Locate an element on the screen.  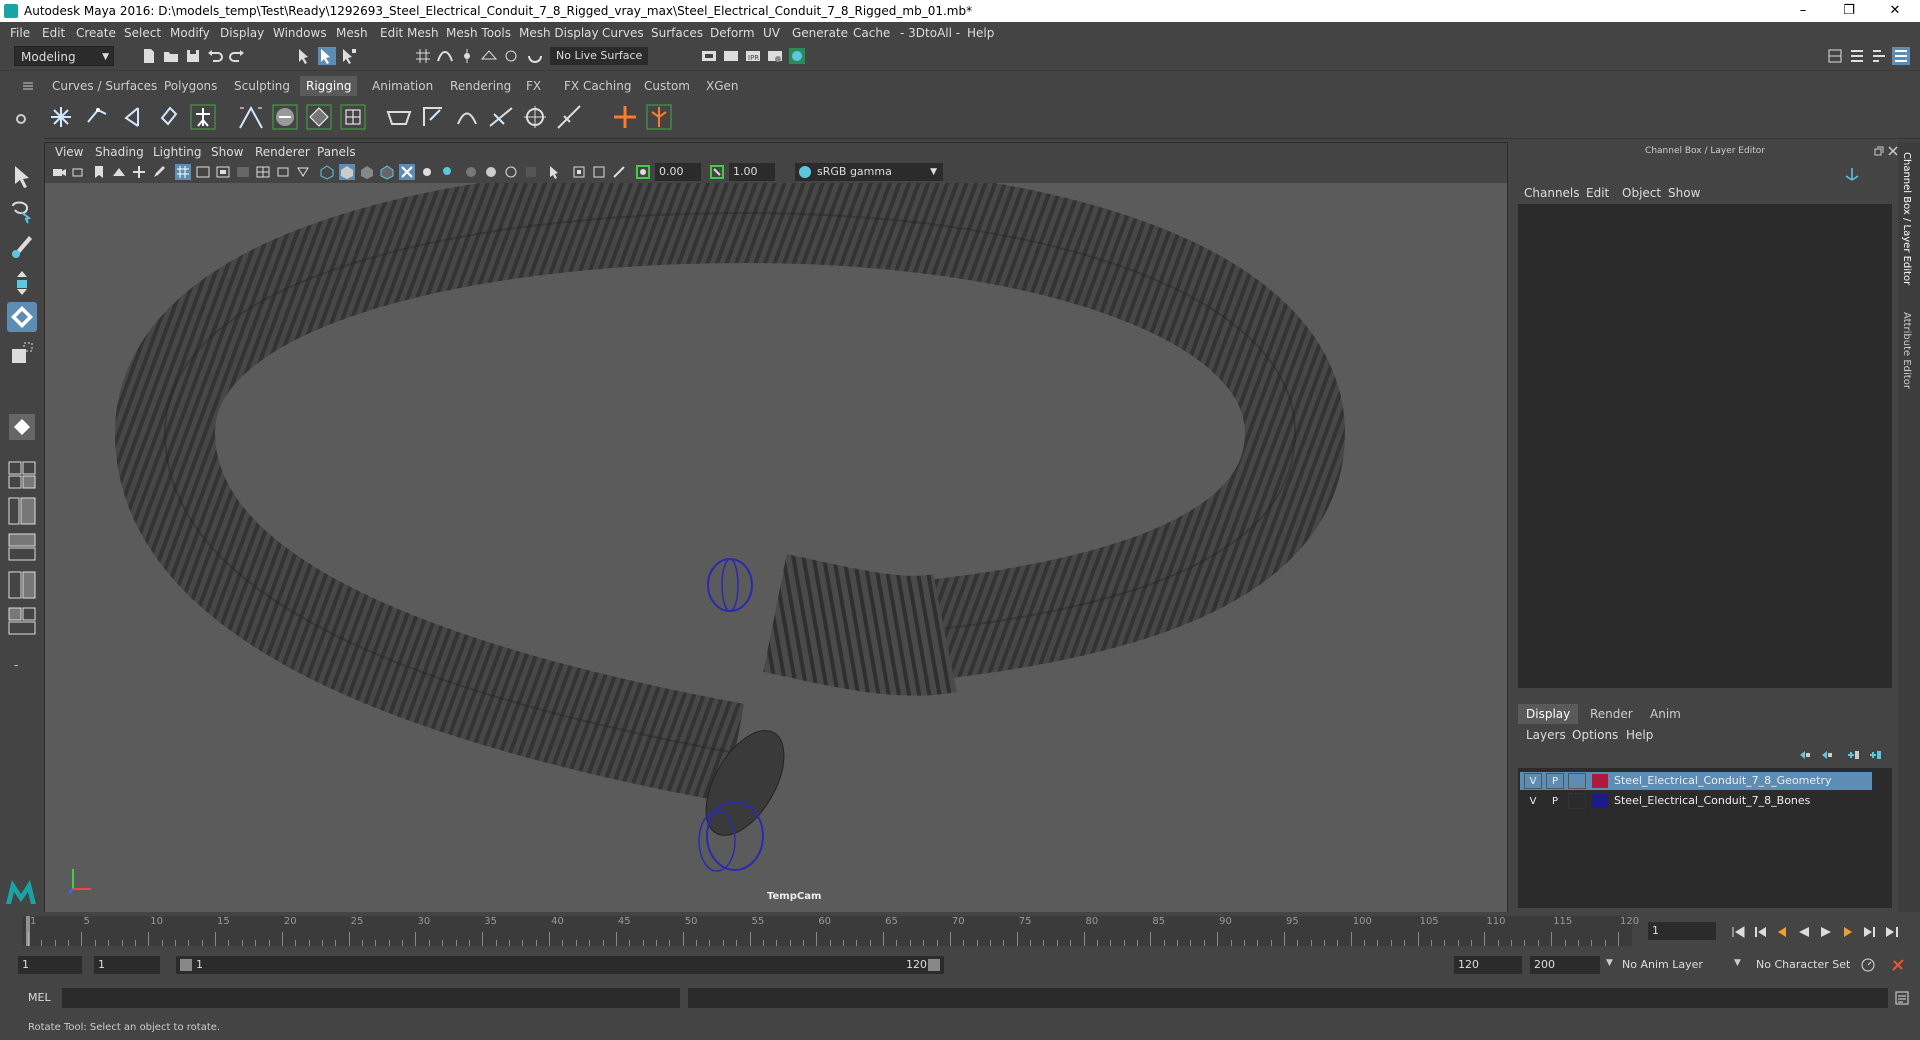
isolate-select-icon is located at coordinates (555, 172).